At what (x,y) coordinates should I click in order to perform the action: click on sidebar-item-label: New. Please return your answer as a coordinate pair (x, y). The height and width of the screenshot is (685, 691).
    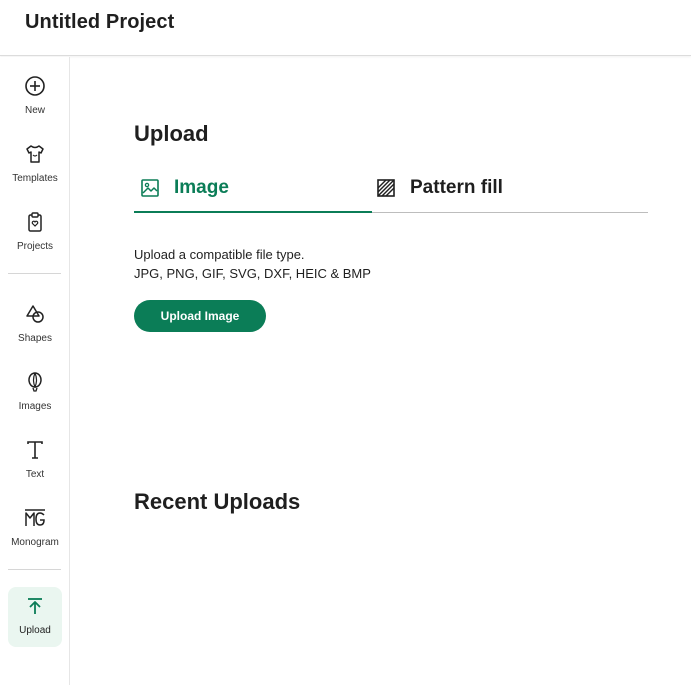
    Looking at the image, I should click on (34, 110).